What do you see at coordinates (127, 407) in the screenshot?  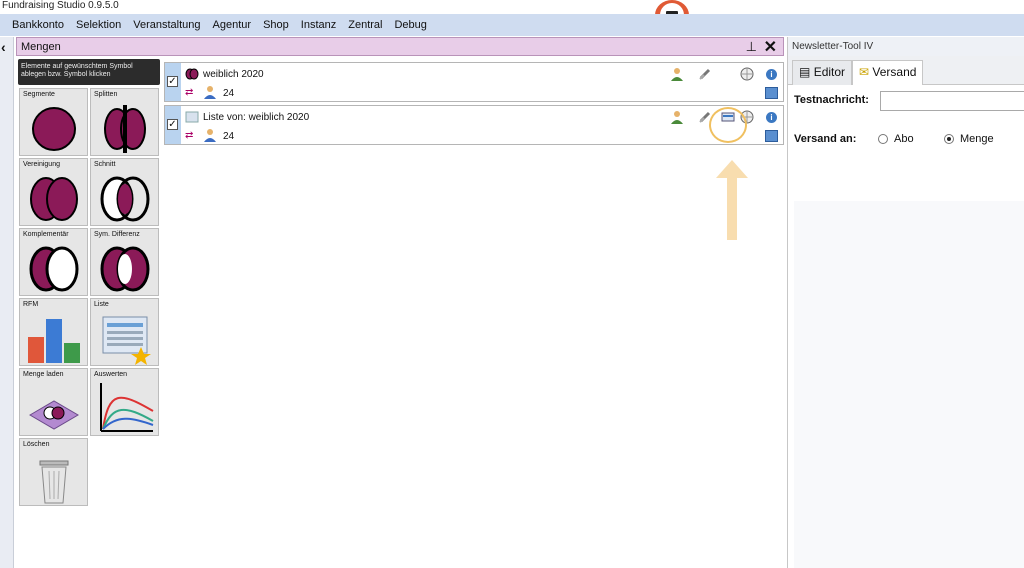 I see `evaluate-chart-icon` at bounding box center [127, 407].